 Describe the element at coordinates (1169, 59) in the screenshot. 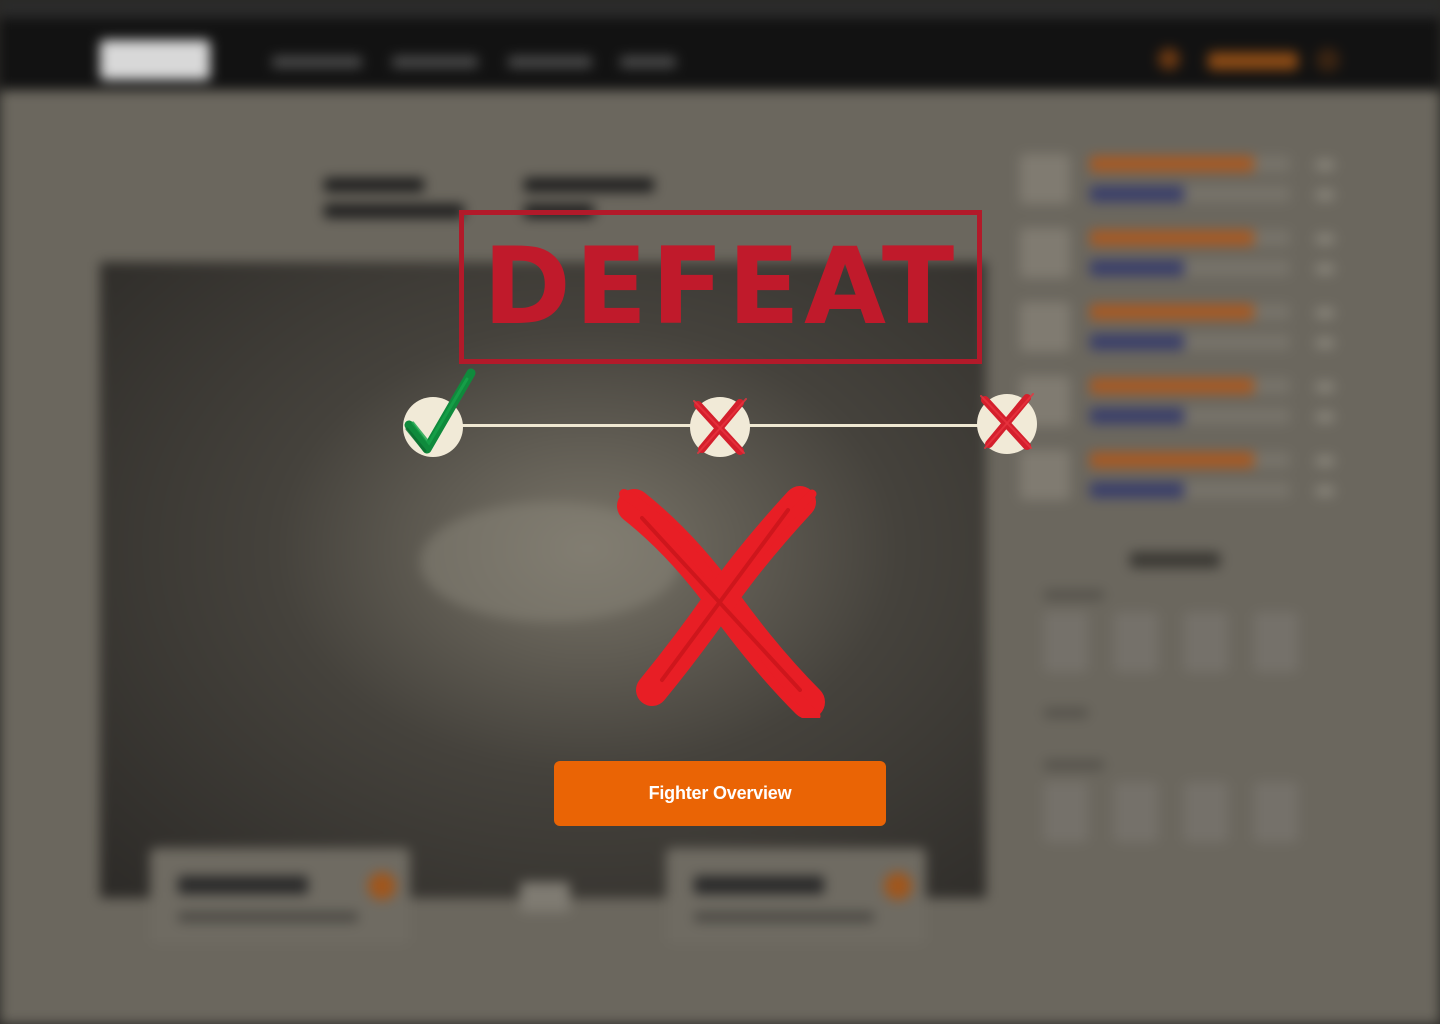

I see `currency-icon` at that location.